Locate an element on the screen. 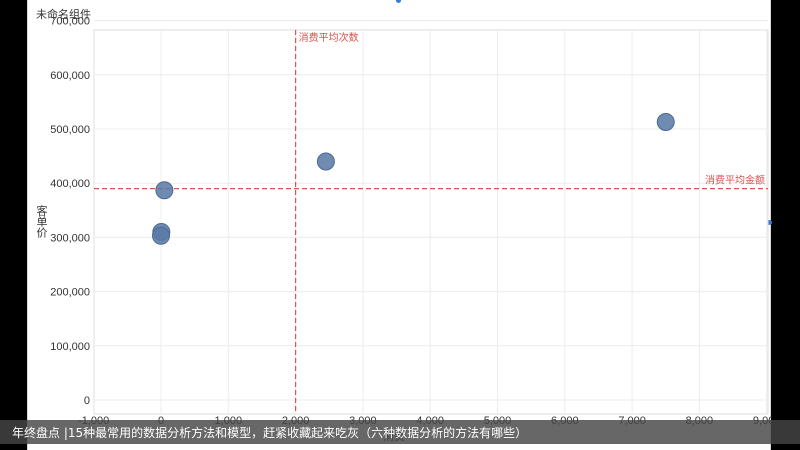  y-tick-label: 200,000 is located at coordinates (70, 293).